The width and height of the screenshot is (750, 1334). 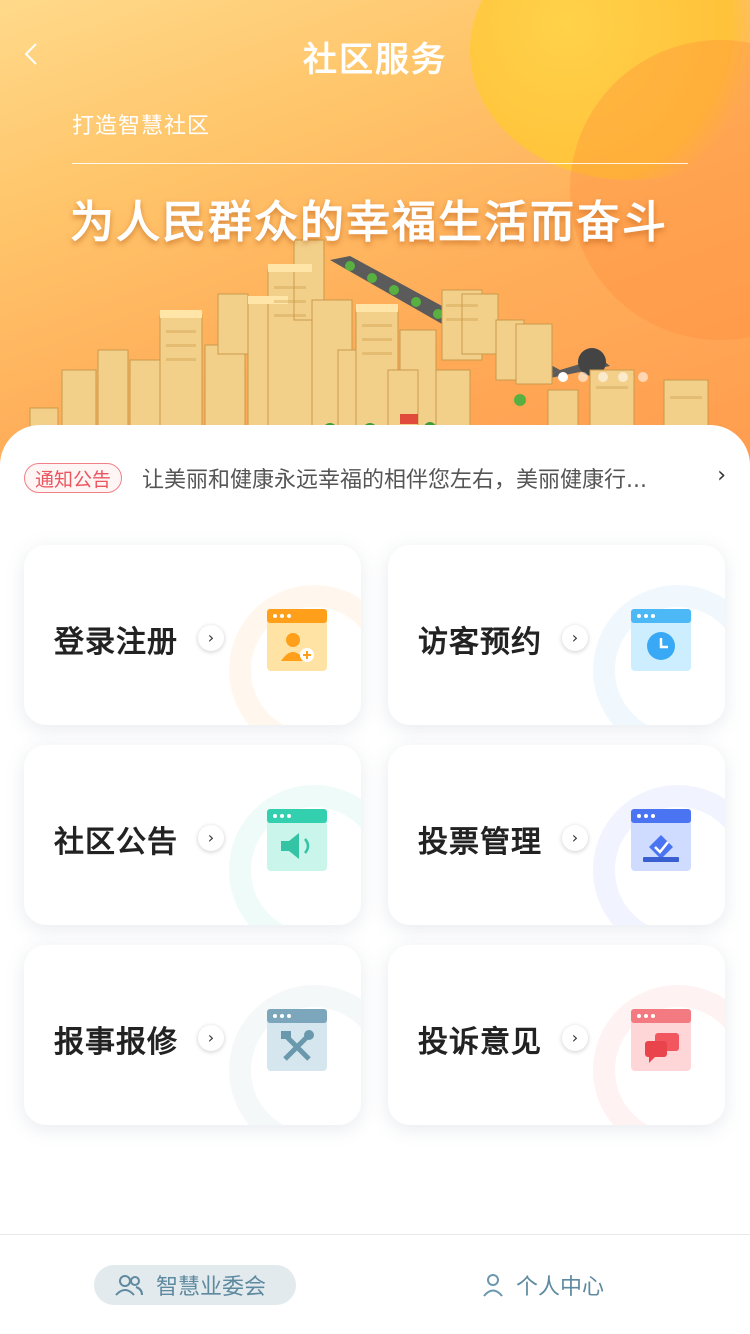 I want to click on carousel-indicator, so click(x=603, y=377).